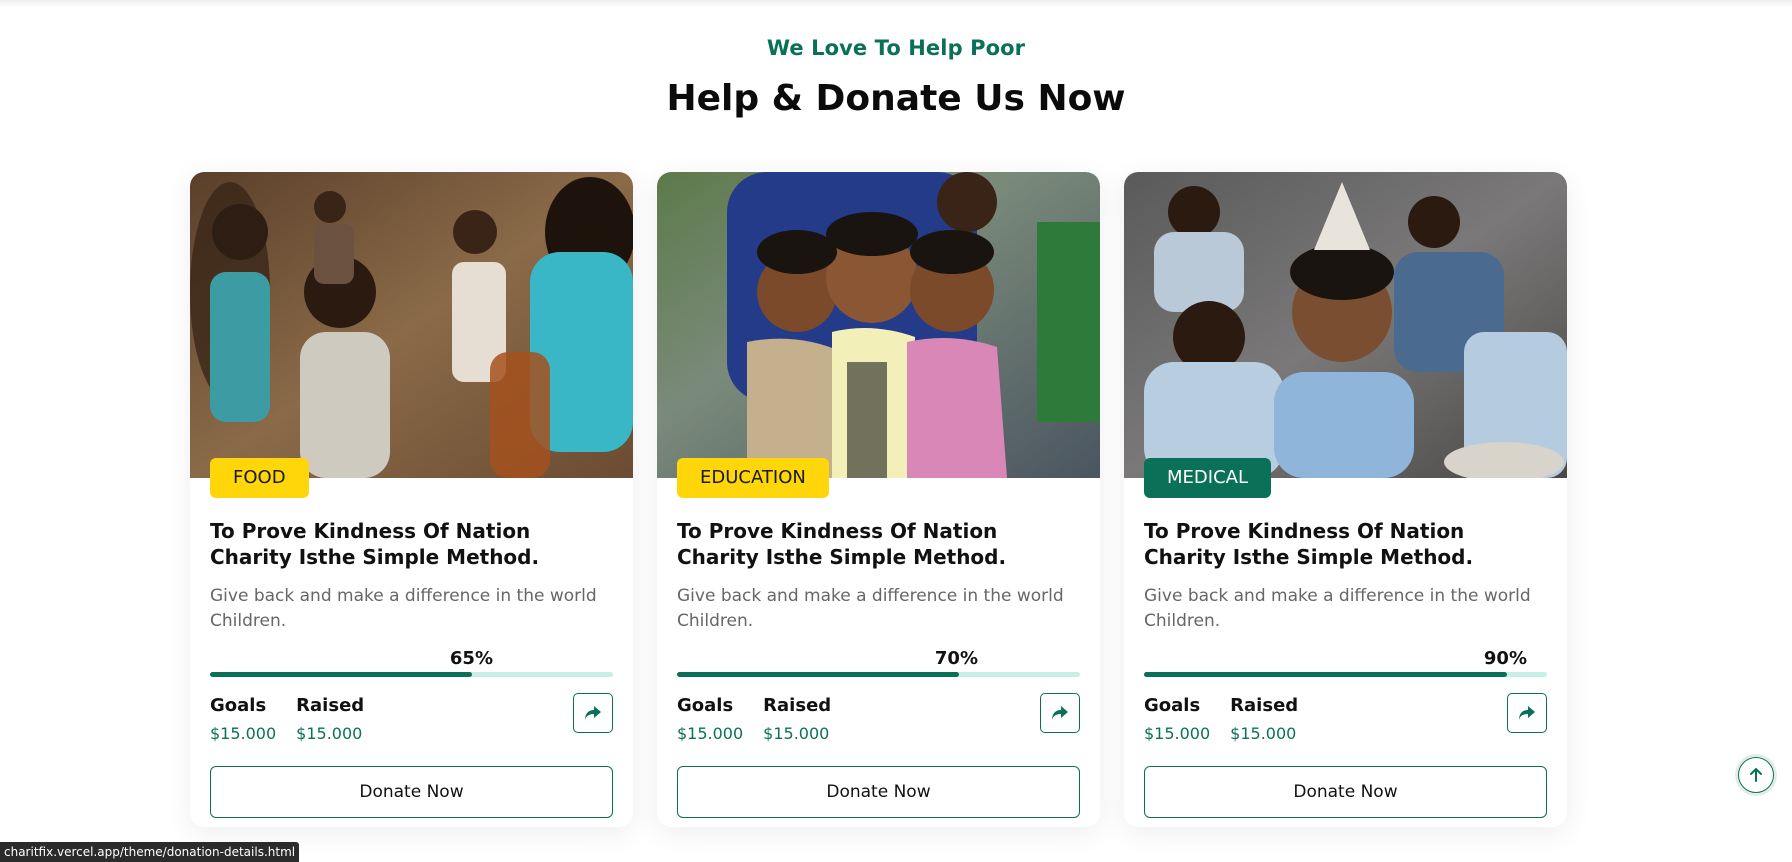  I want to click on progress-percent: 70%, so click(956, 658).